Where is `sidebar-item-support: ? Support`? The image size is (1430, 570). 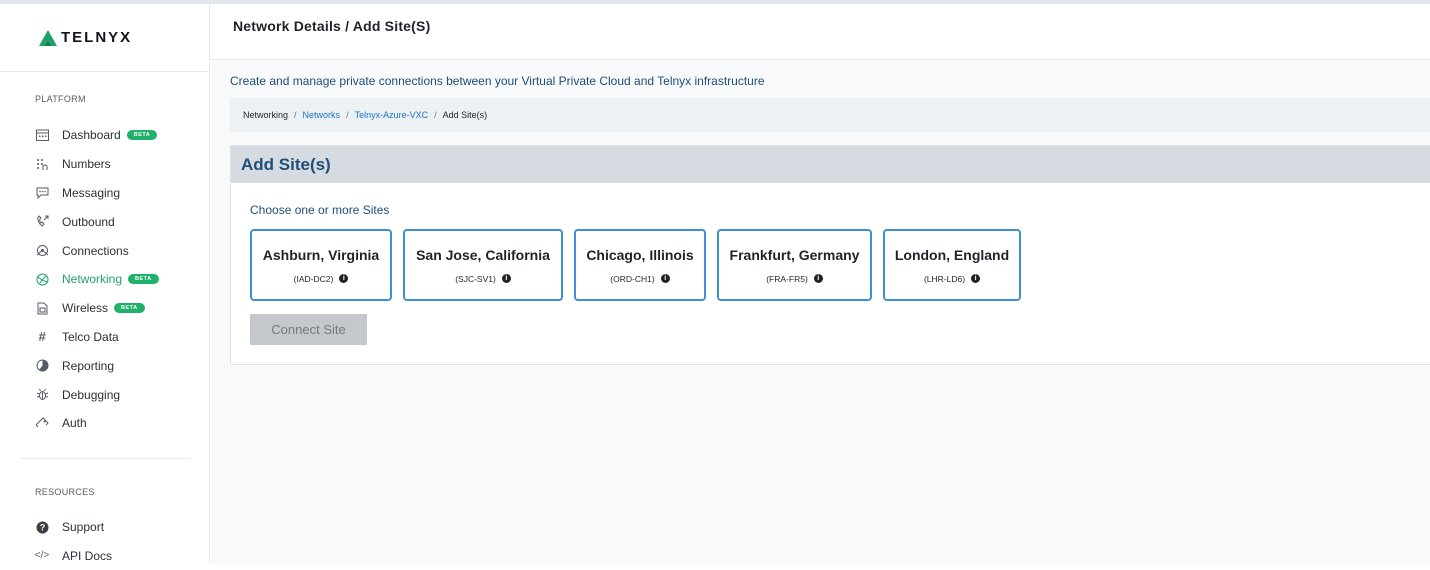 sidebar-item-support: ? Support is located at coordinates (104, 527).